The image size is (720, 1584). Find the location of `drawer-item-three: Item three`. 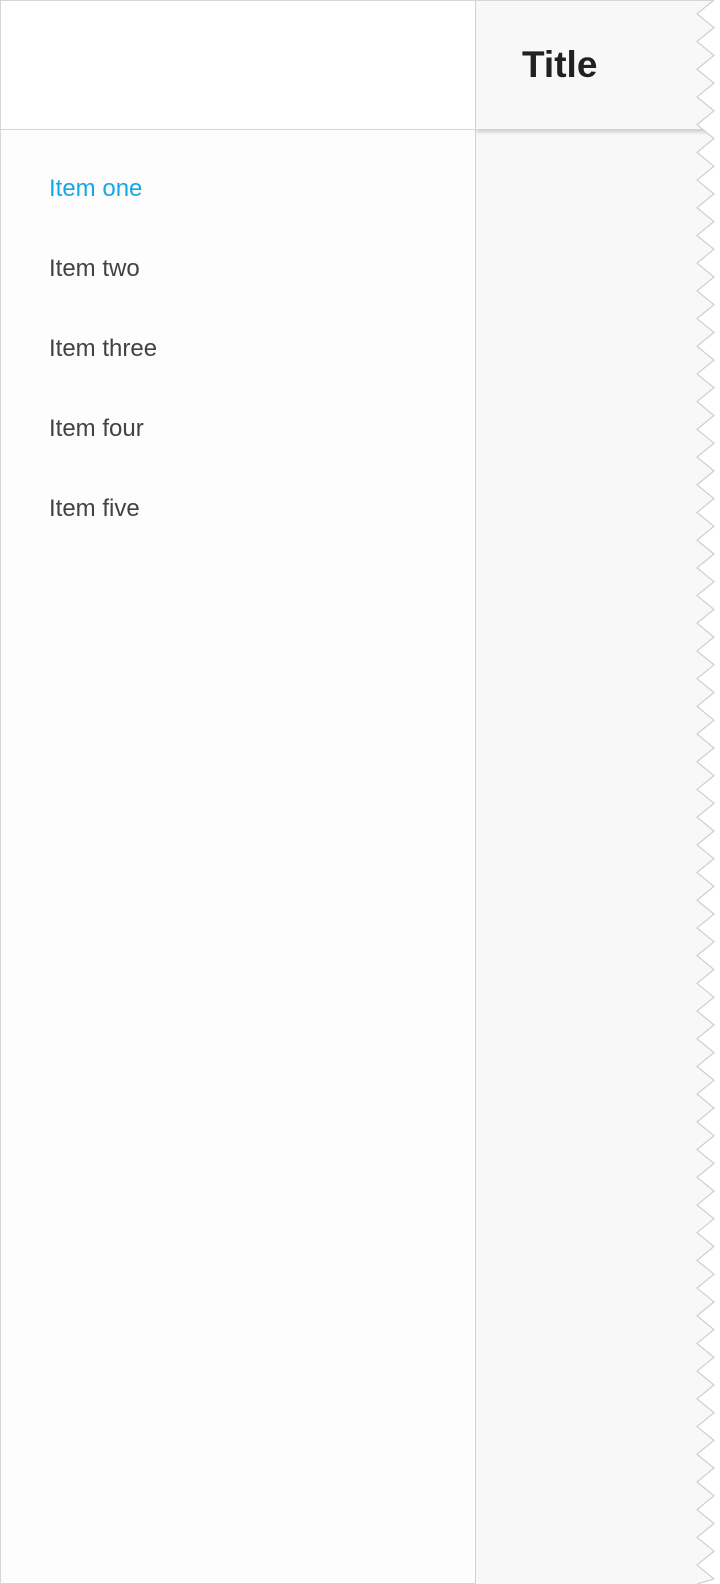

drawer-item-three: Item three is located at coordinates (238, 349).